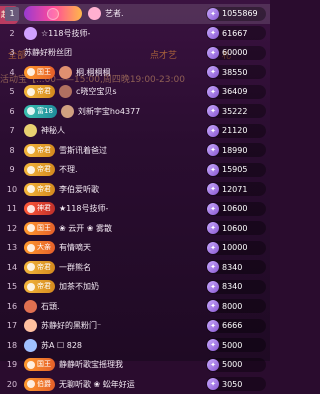 This screenshot has height=394, width=320. Describe the element at coordinates (135, 346) in the screenshot. I see `ranking-row: 18苏A ☐ 828✦5000` at that location.